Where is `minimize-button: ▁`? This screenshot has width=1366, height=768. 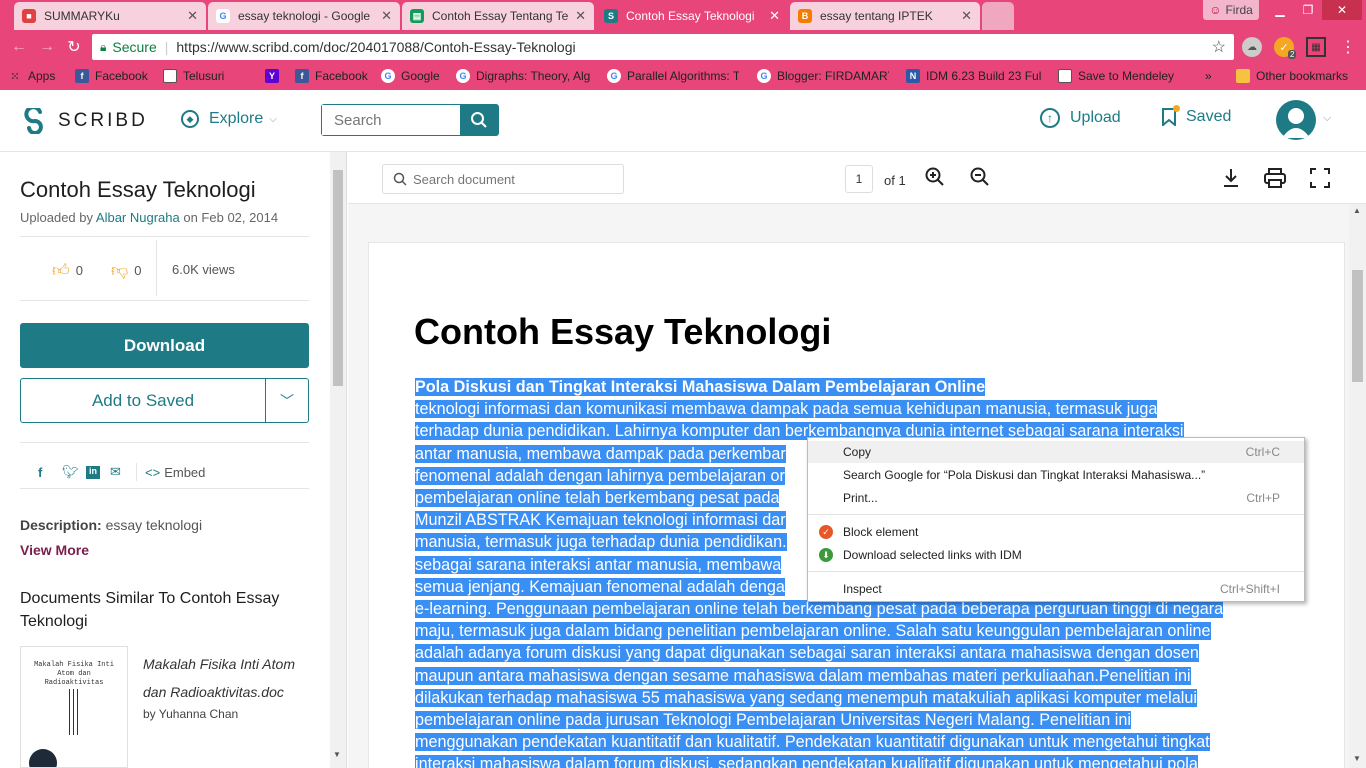
minimize-button: ▁ is located at coordinates (1280, 10).